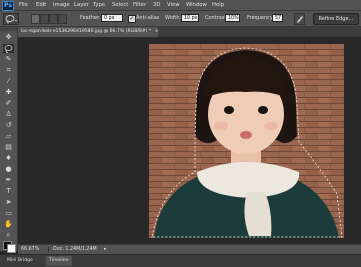  I want to click on intersect-selection-button, so click(62, 19).